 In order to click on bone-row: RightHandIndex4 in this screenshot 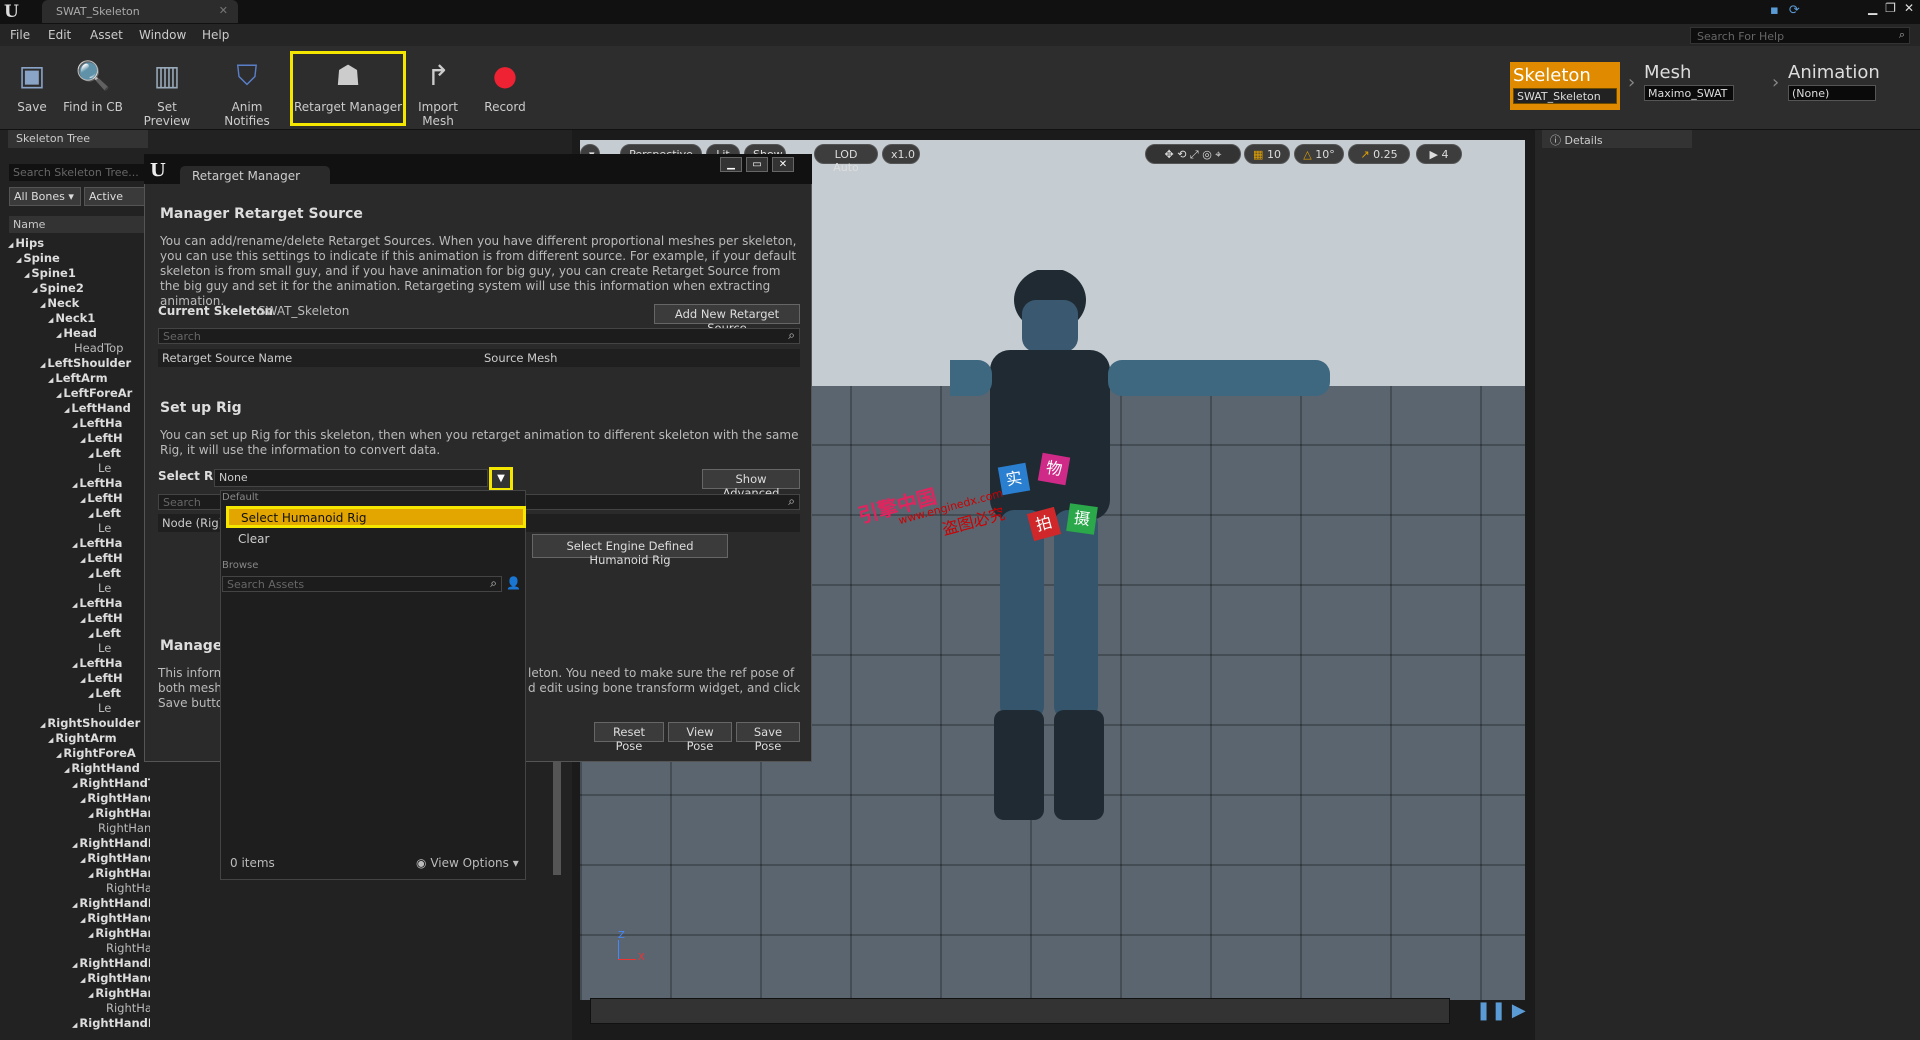, I will do `click(79, 888)`.